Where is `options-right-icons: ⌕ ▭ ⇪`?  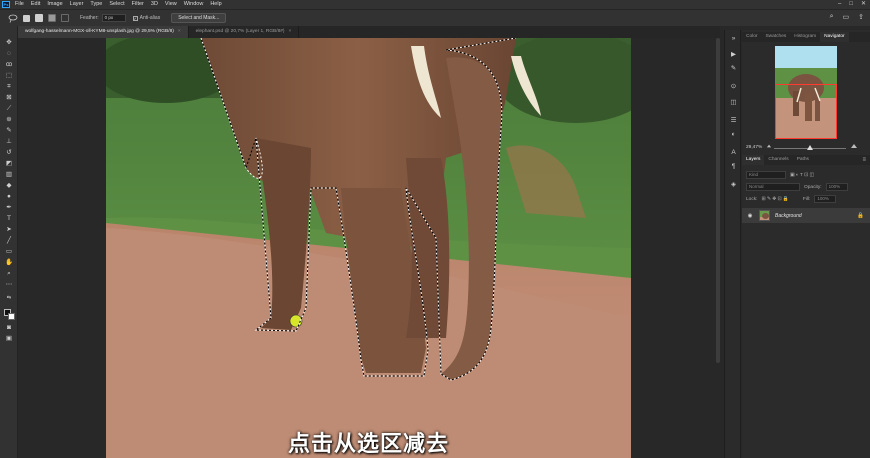 options-right-icons: ⌕ ▭ ⇪ is located at coordinates (847, 17).